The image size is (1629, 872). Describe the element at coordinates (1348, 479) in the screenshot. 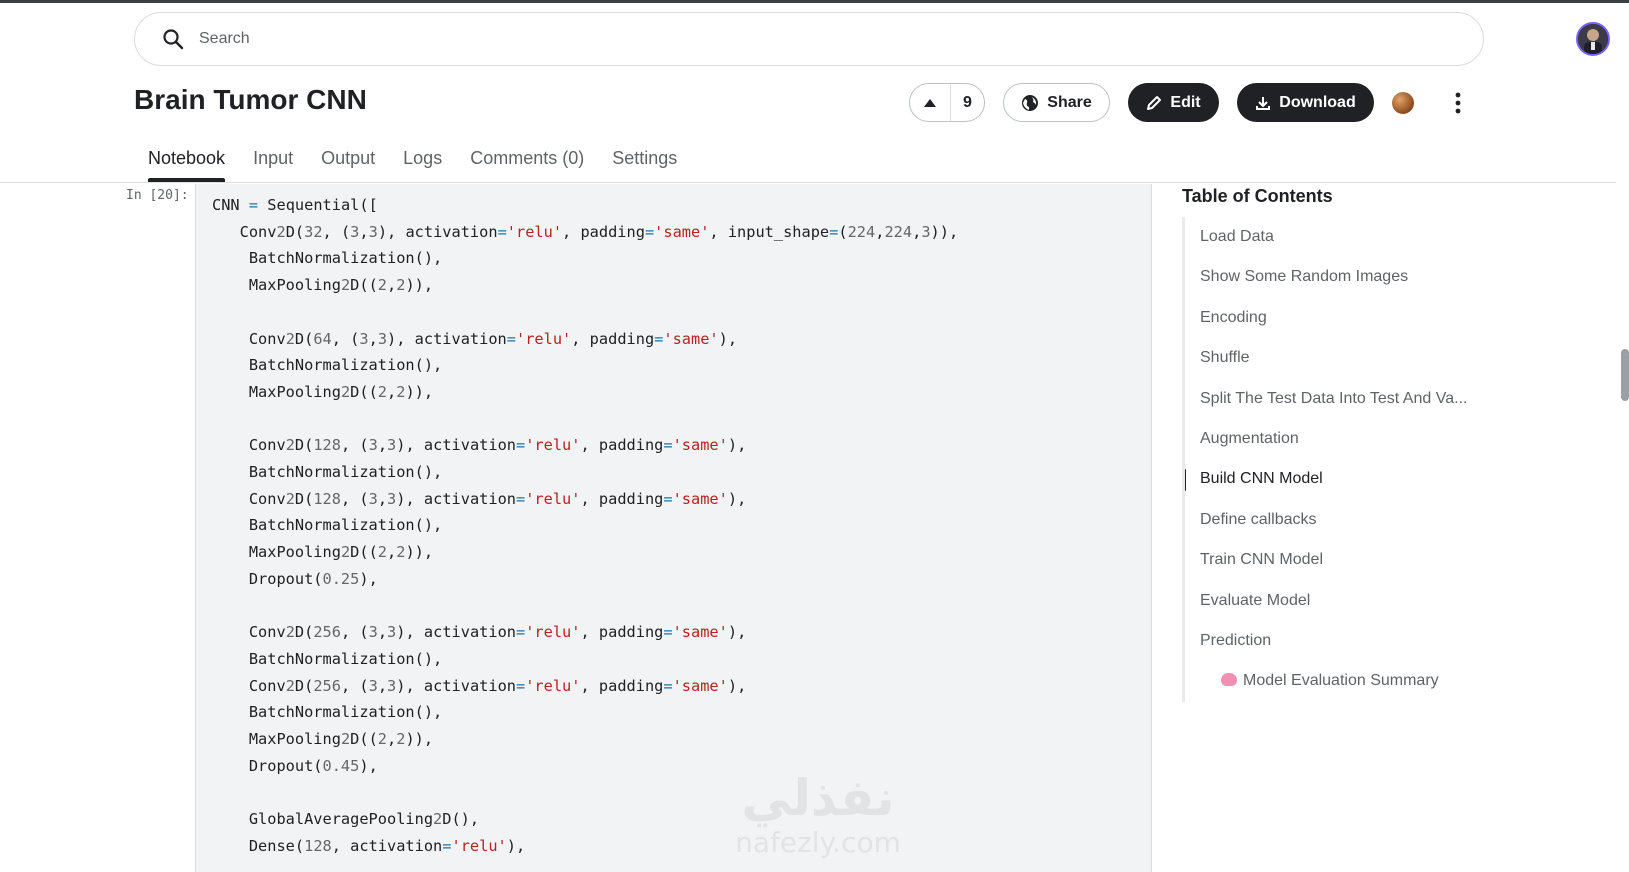

I see `toc-item: Build CNN Model` at that location.